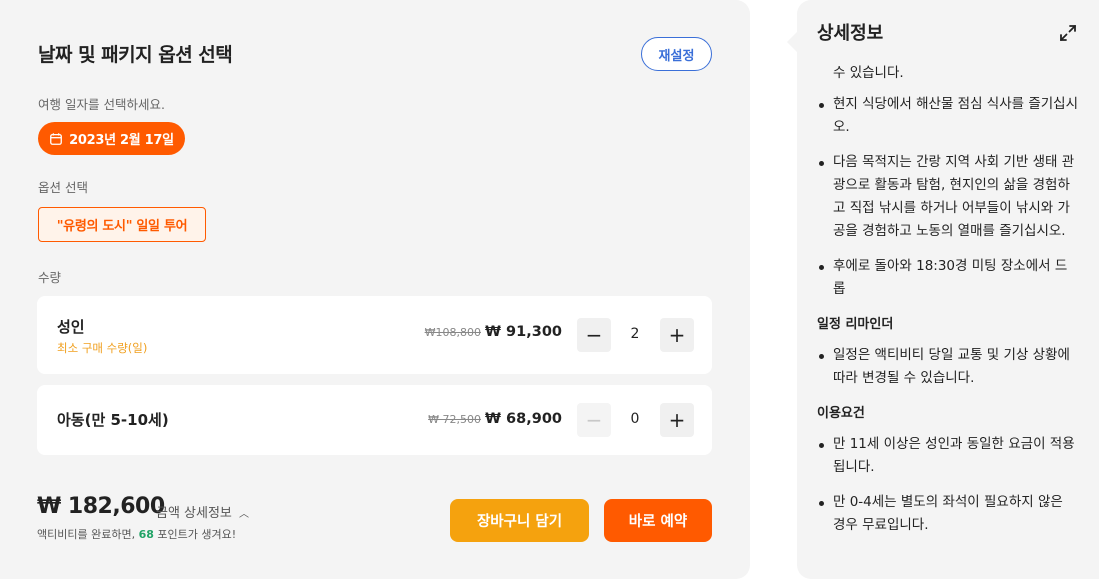 This screenshot has height=579, width=1099. What do you see at coordinates (519, 520) in the screenshot?
I see `add-to-cart-button: 장바구니 담기` at bounding box center [519, 520].